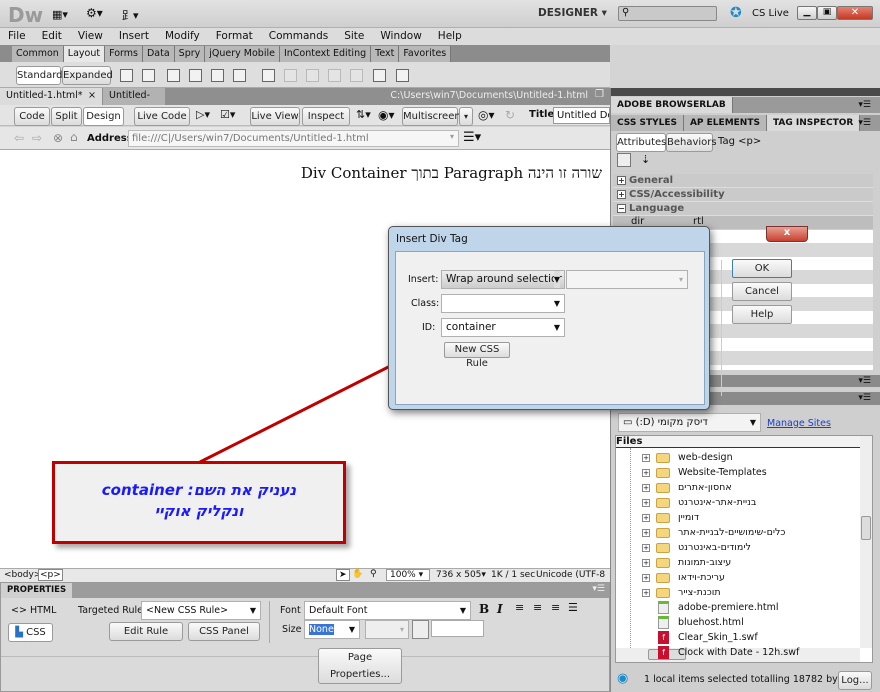 This screenshot has height=692, width=880. I want to click on help-button: Help, so click(762, 314).